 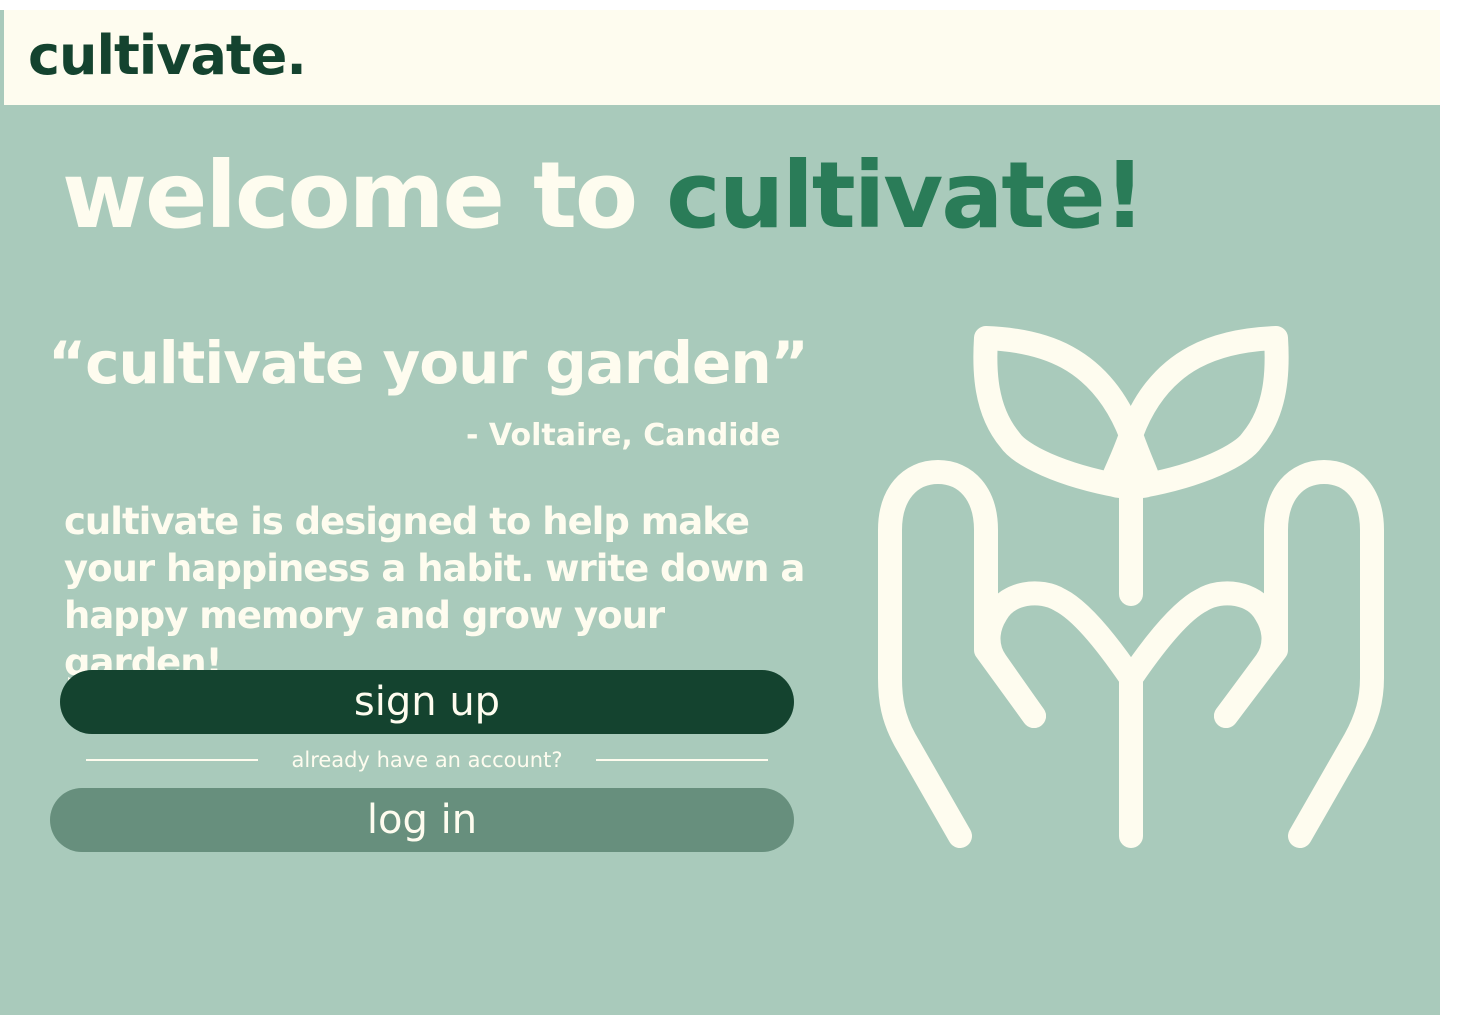 What do you see at coordinates (720, 57) in the screenshot?
I see `top-bar: cultivate.` at bounding box center [720, 57].